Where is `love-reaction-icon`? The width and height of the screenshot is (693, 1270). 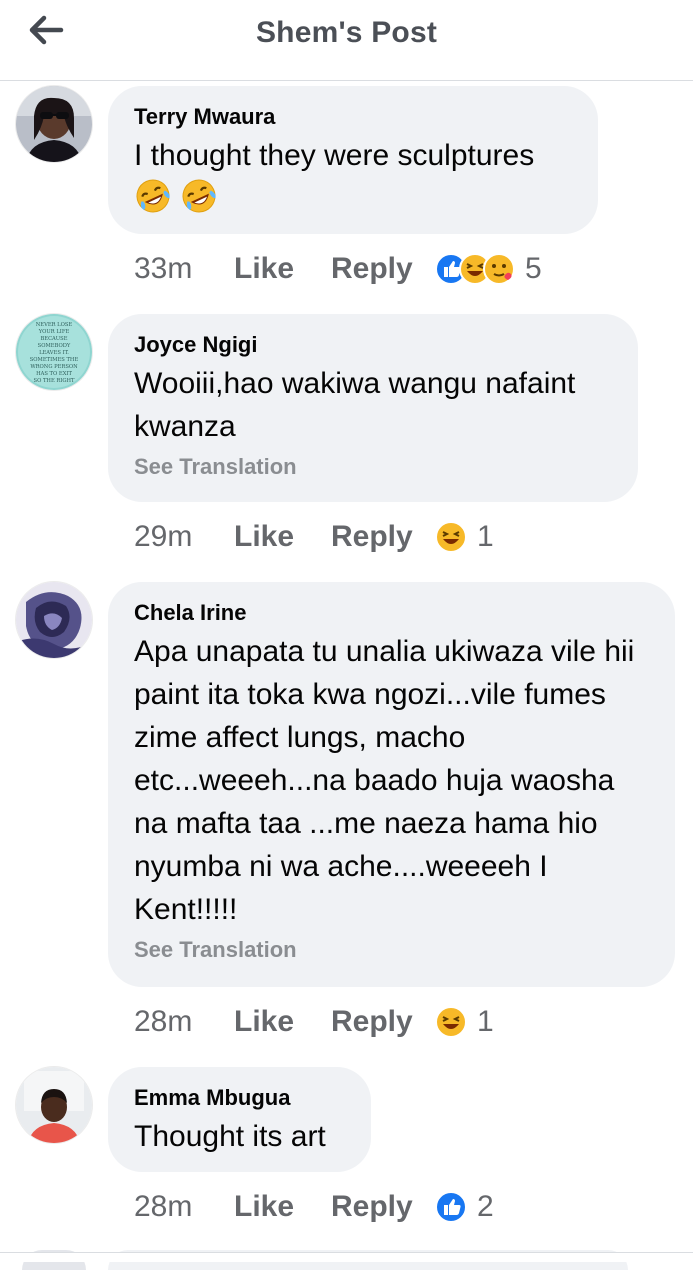 love-reaction-icon is located at coordinates (499, 269).